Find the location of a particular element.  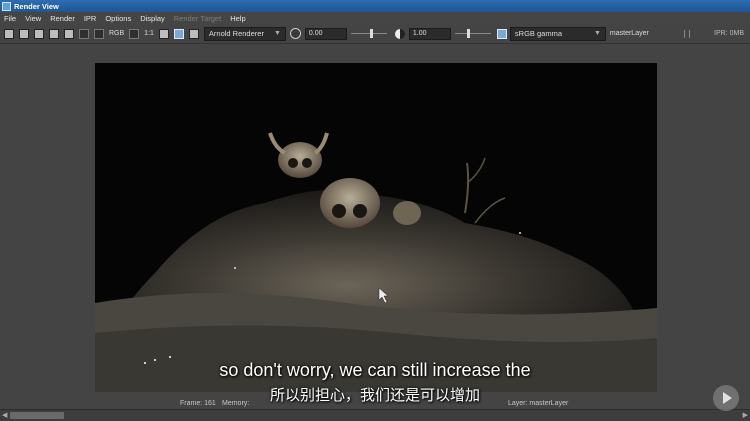

scroll-right-icon: ▶ is located at coordinates (745, 415).